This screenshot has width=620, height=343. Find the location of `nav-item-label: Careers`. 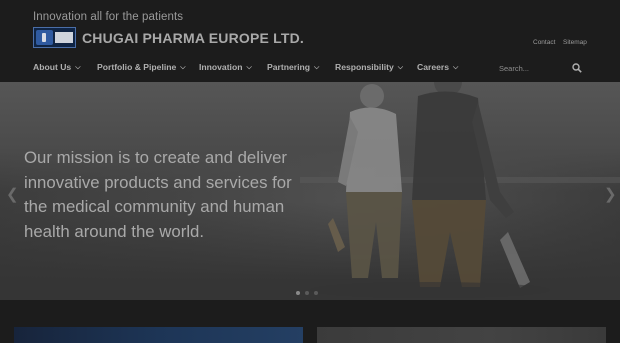

nav-item-label: Careers is located at coordinates (433, 67).